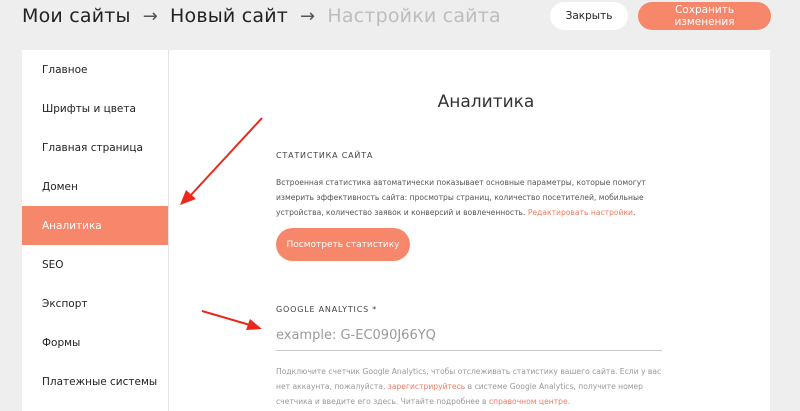 The height and width of the screenshot is (411, 800). What do you see at coordinates (469, 335) in the screenshot?
I see `google-analytics-input` at bounding box center [469, 335].